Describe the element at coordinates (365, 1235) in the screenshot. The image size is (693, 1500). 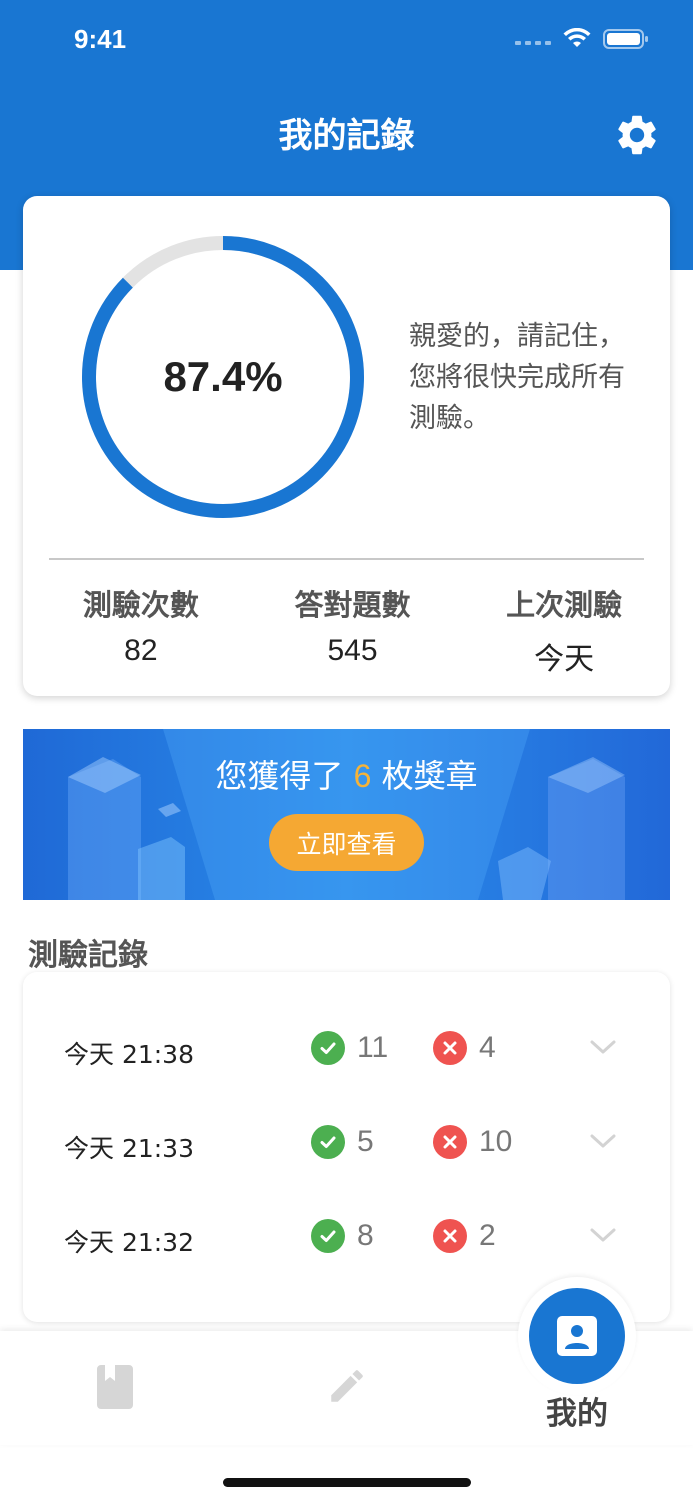
I see `correct-count: 8` at that location.